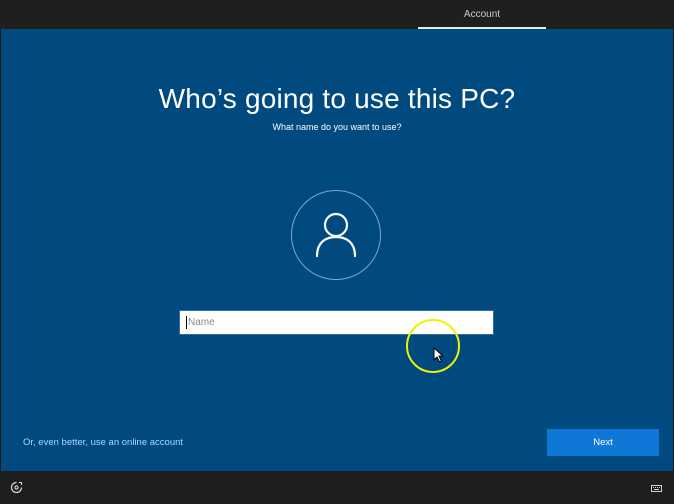 Image resolution: width=674 pixels, height=504 pixels. What do you see at coordinates (438, 355) in the screenshot?
I see `mouse-pointer-icon` at bounding box center [438, 355].